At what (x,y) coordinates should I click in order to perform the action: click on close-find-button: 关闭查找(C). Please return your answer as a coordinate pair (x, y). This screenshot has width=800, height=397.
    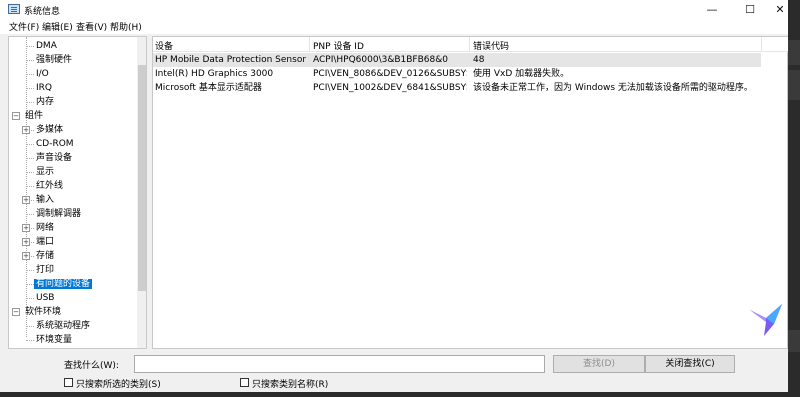
    Looking at the image, I should click on (690, 364).